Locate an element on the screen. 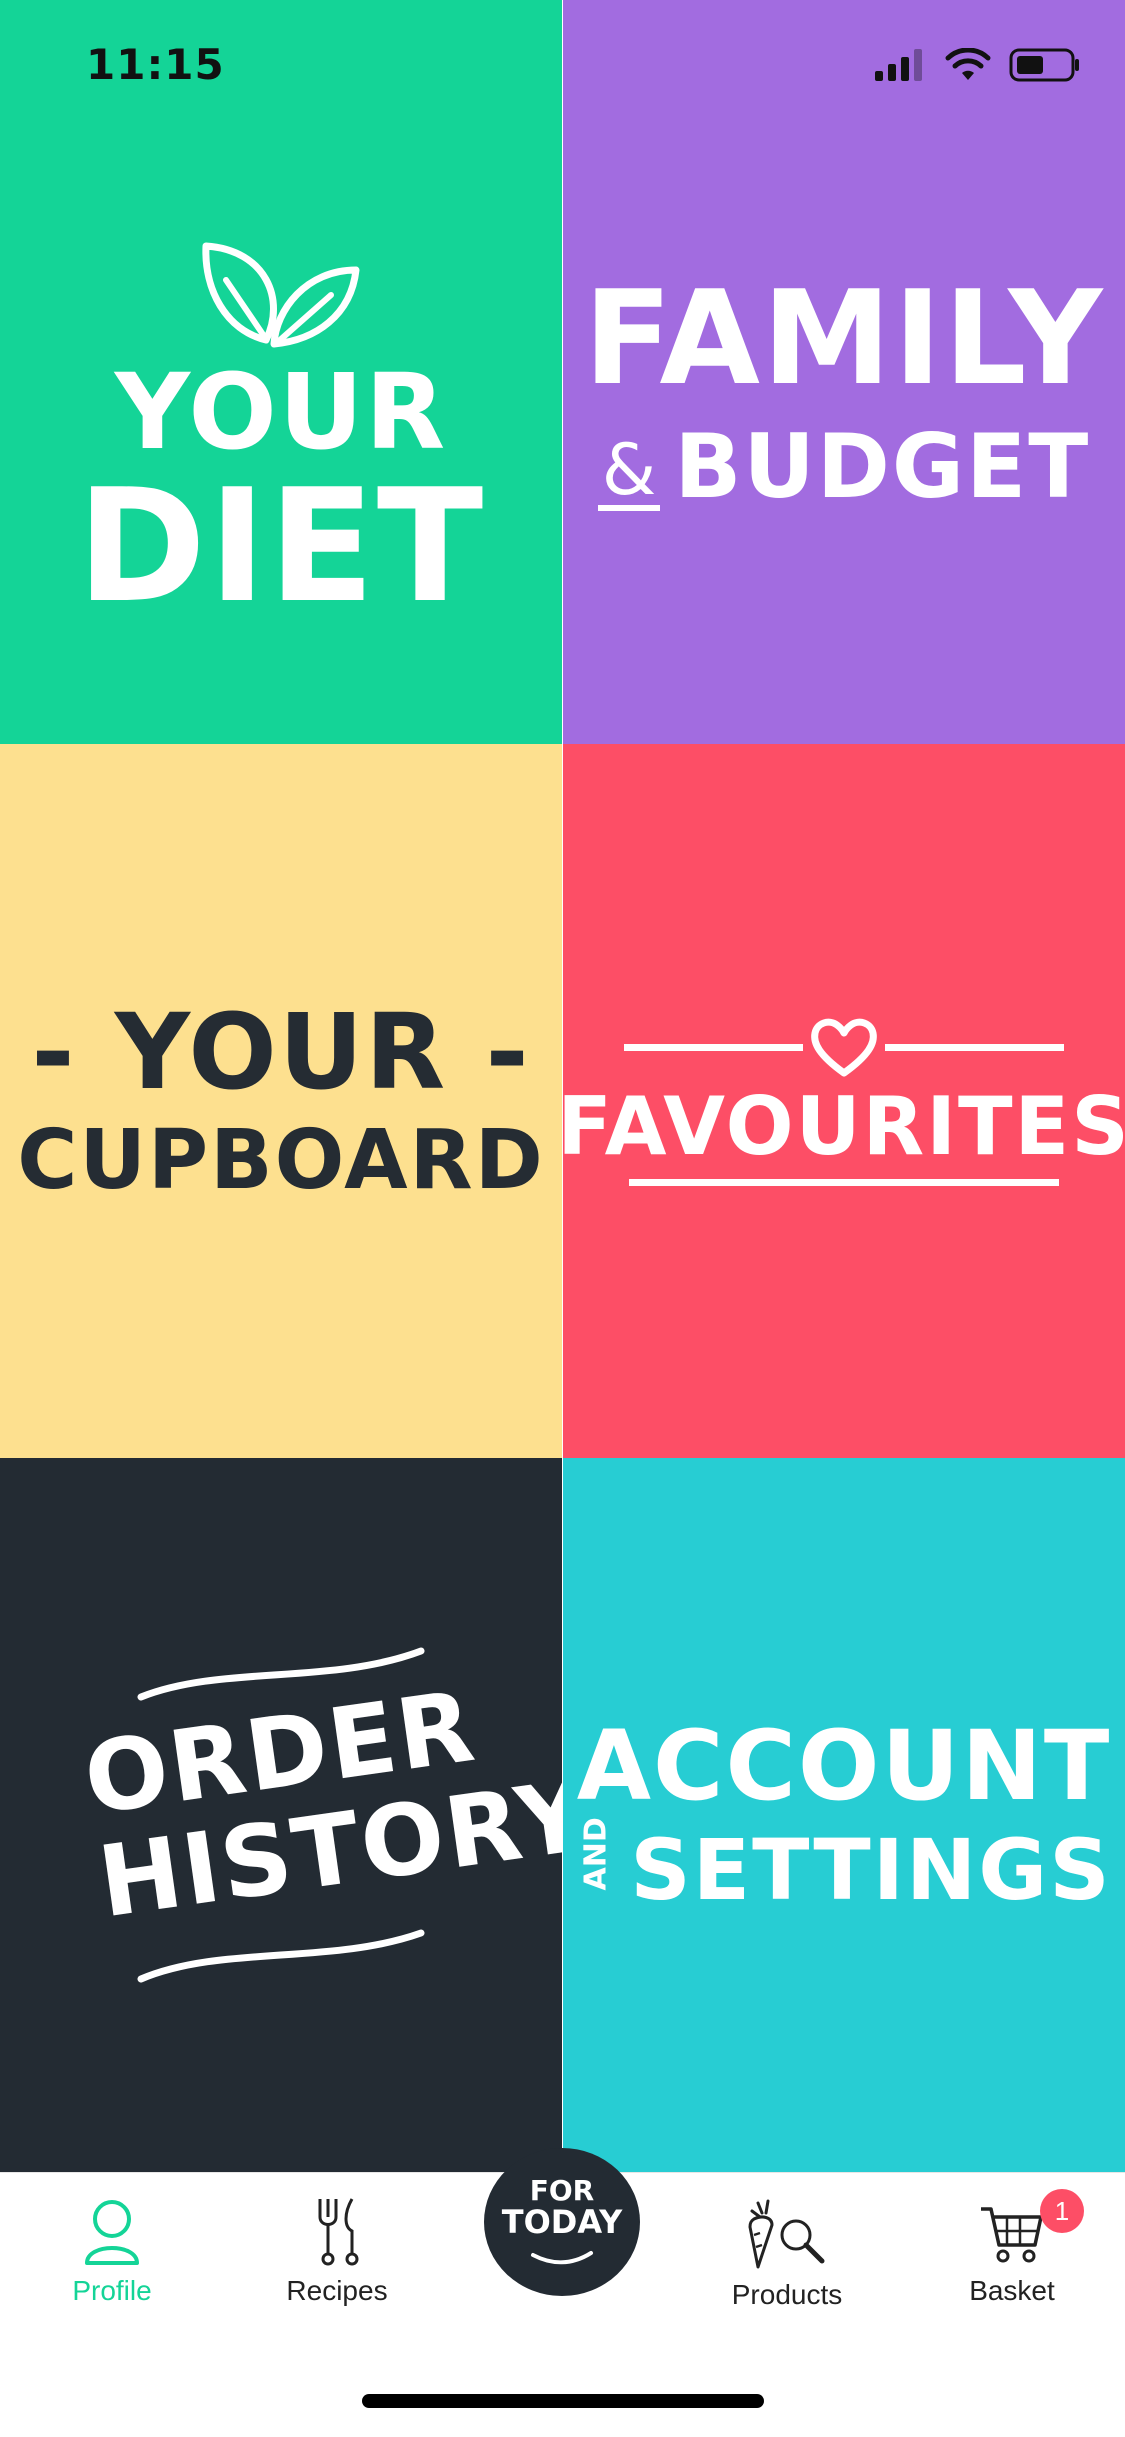  for-today-button: FOR TODAY is located at coordinates (562, 2222).